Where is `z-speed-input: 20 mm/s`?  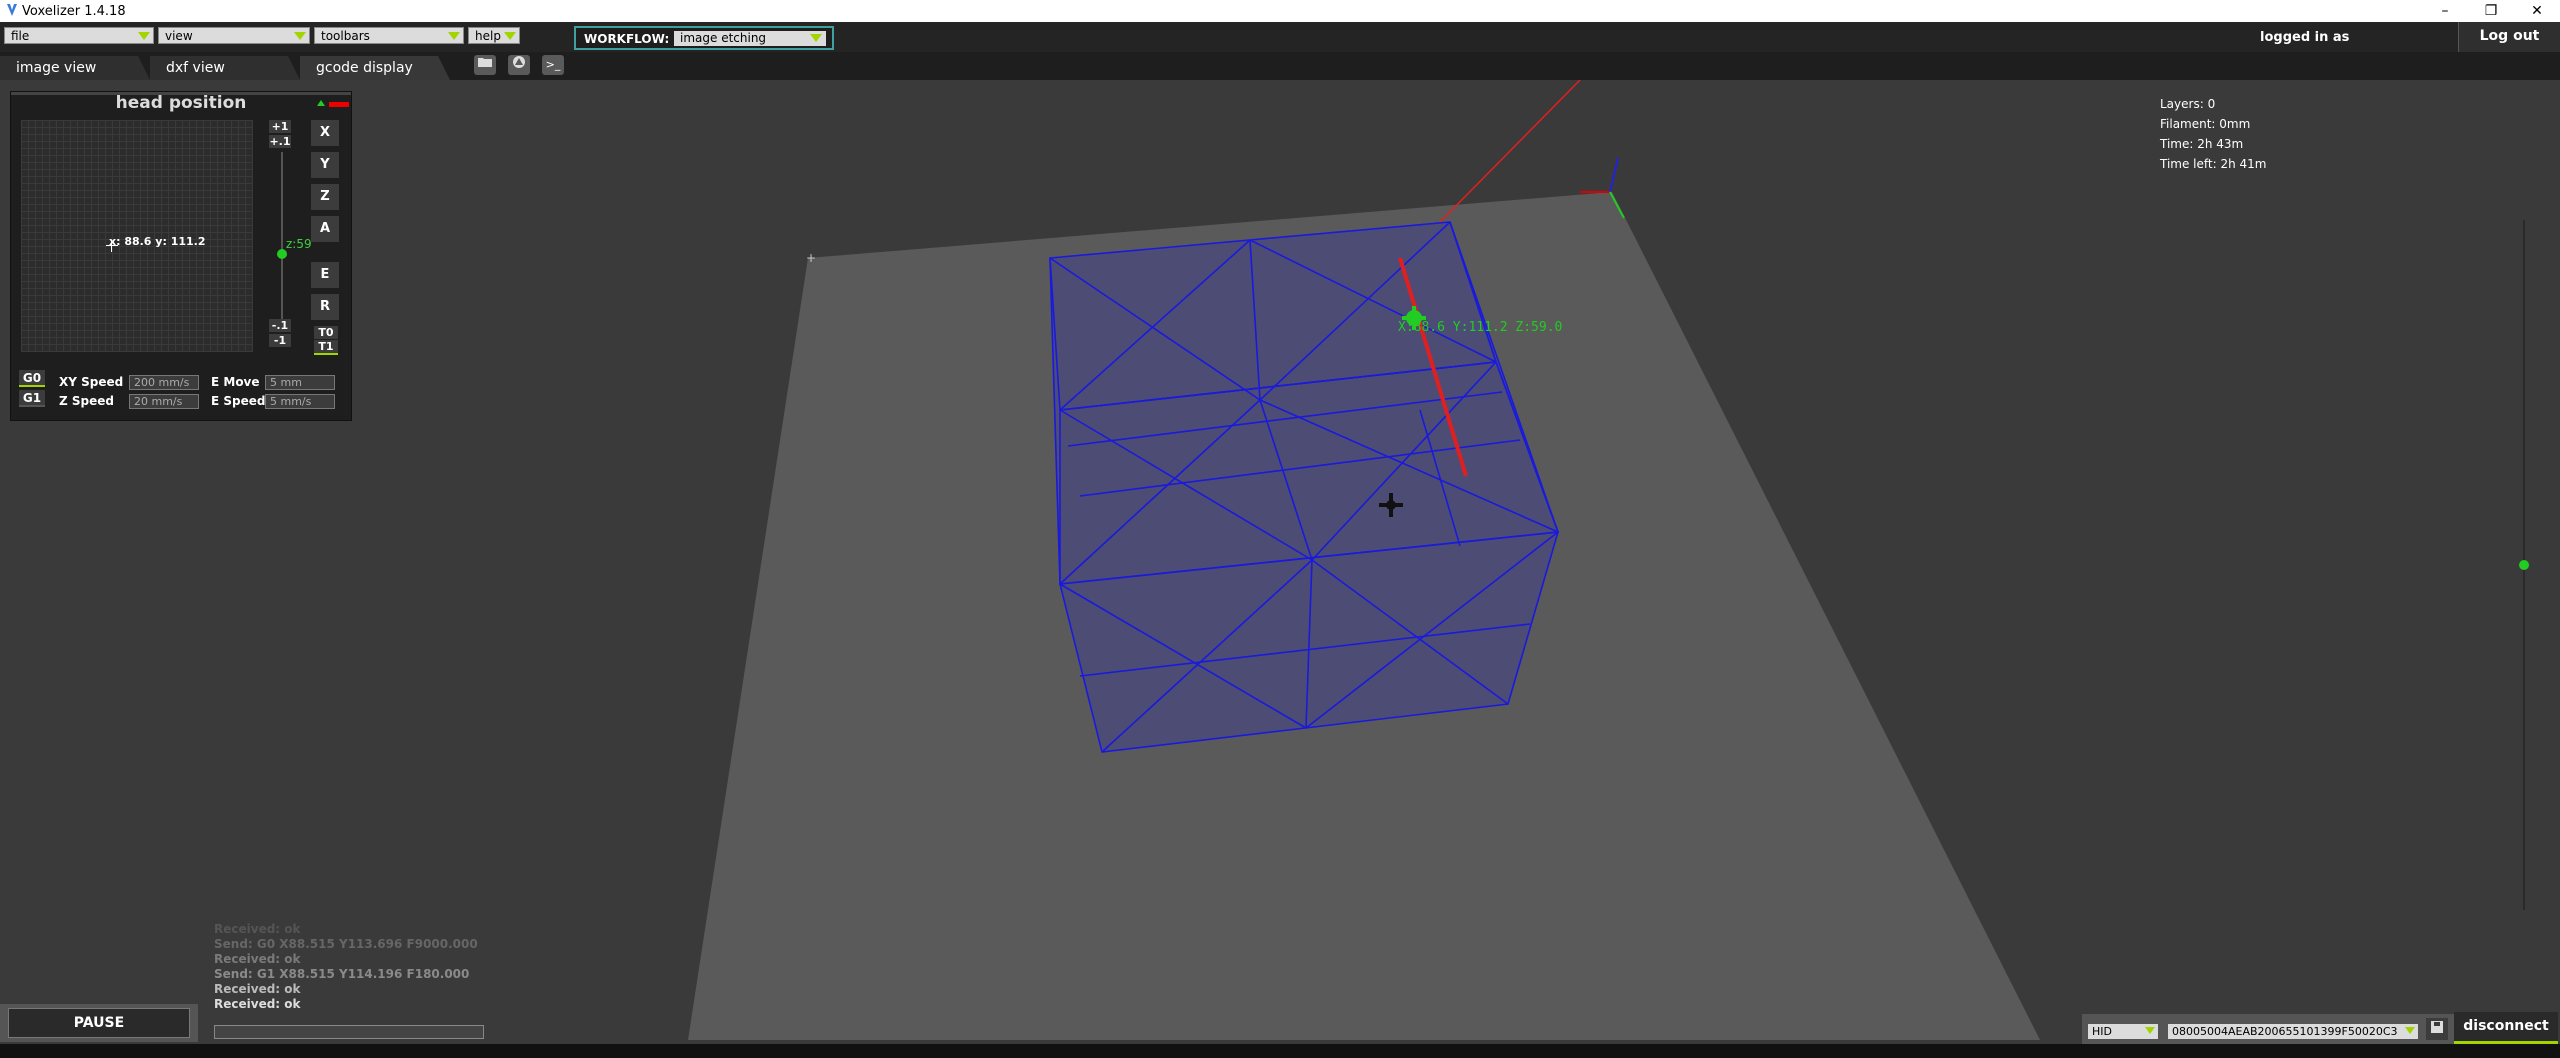 z-speed-input: 20 mm/s is located at coordinates (164, 401).